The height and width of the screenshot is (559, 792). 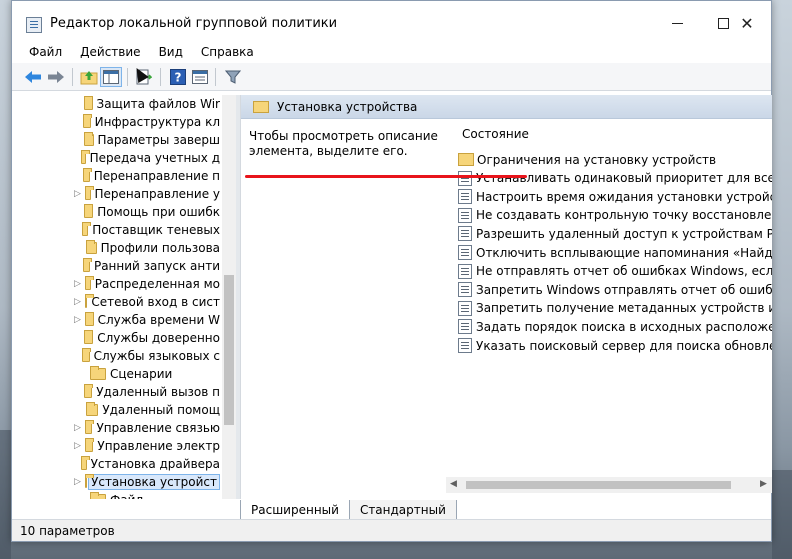 I want to click on back-arrow-icon, so click(x=33, y=77).